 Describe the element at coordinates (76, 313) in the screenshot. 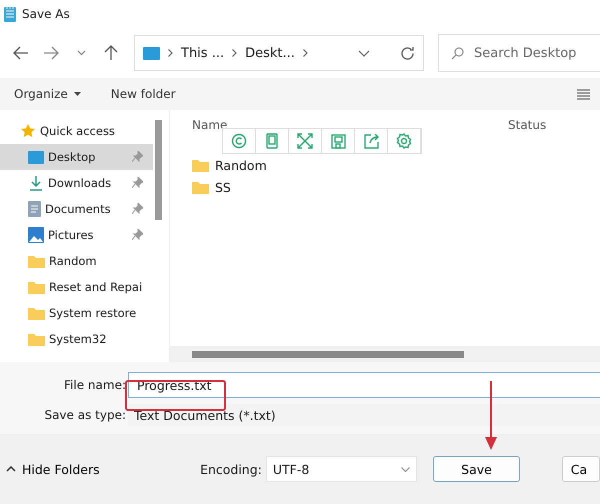

I see `sidebar-item: System restore` at that location.